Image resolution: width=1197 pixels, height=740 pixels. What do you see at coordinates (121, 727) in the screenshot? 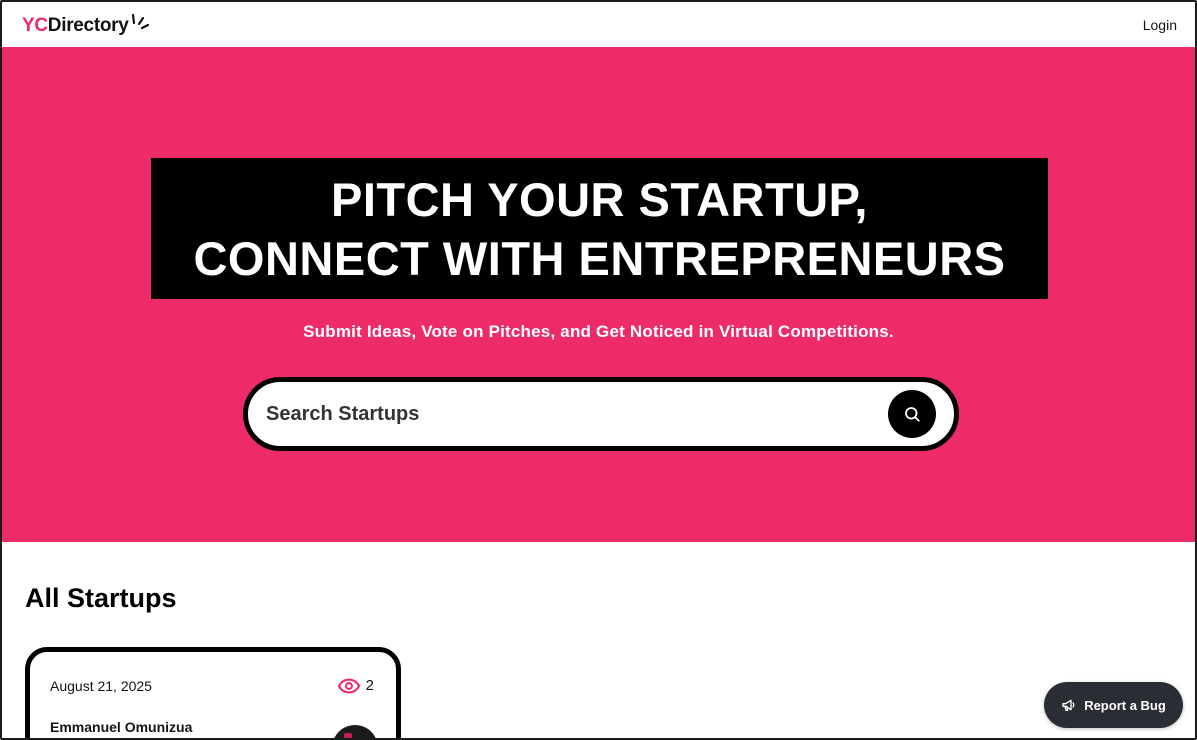
I see `startup-author: Emmanuel Omunizua` at bounding box center [121, 727].